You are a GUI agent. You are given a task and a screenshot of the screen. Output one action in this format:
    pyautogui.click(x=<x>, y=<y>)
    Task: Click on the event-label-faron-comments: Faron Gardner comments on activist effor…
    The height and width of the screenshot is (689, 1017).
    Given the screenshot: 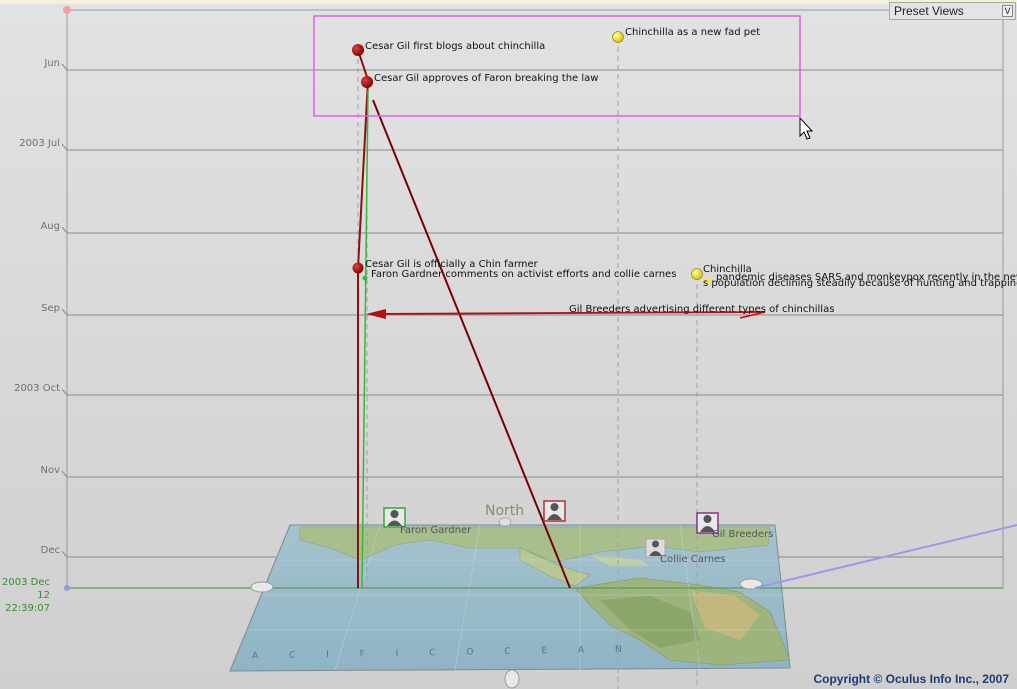 What is the action you would take?
    pyautogui.click(x=523, y=274)
    